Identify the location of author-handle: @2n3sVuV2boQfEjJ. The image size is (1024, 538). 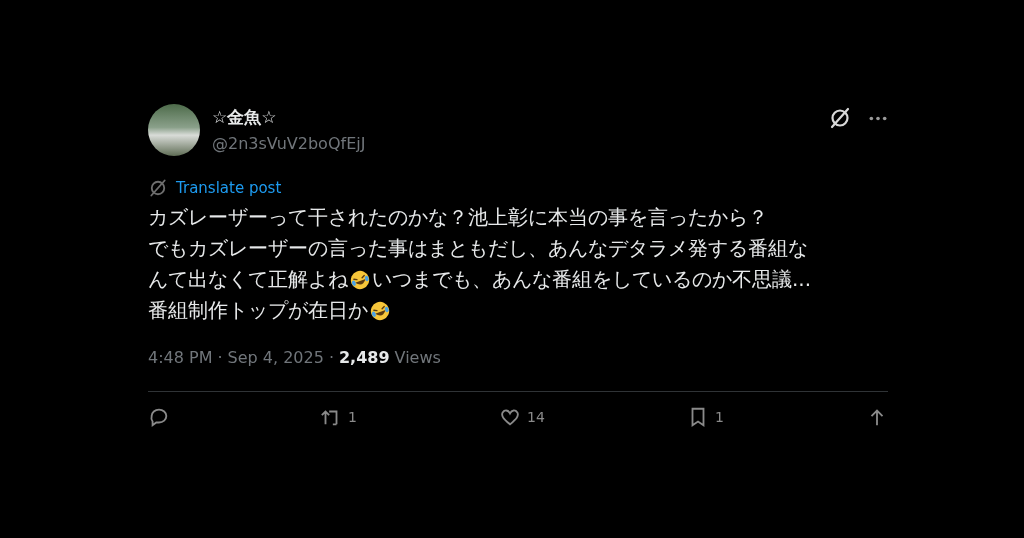
(289, 144).